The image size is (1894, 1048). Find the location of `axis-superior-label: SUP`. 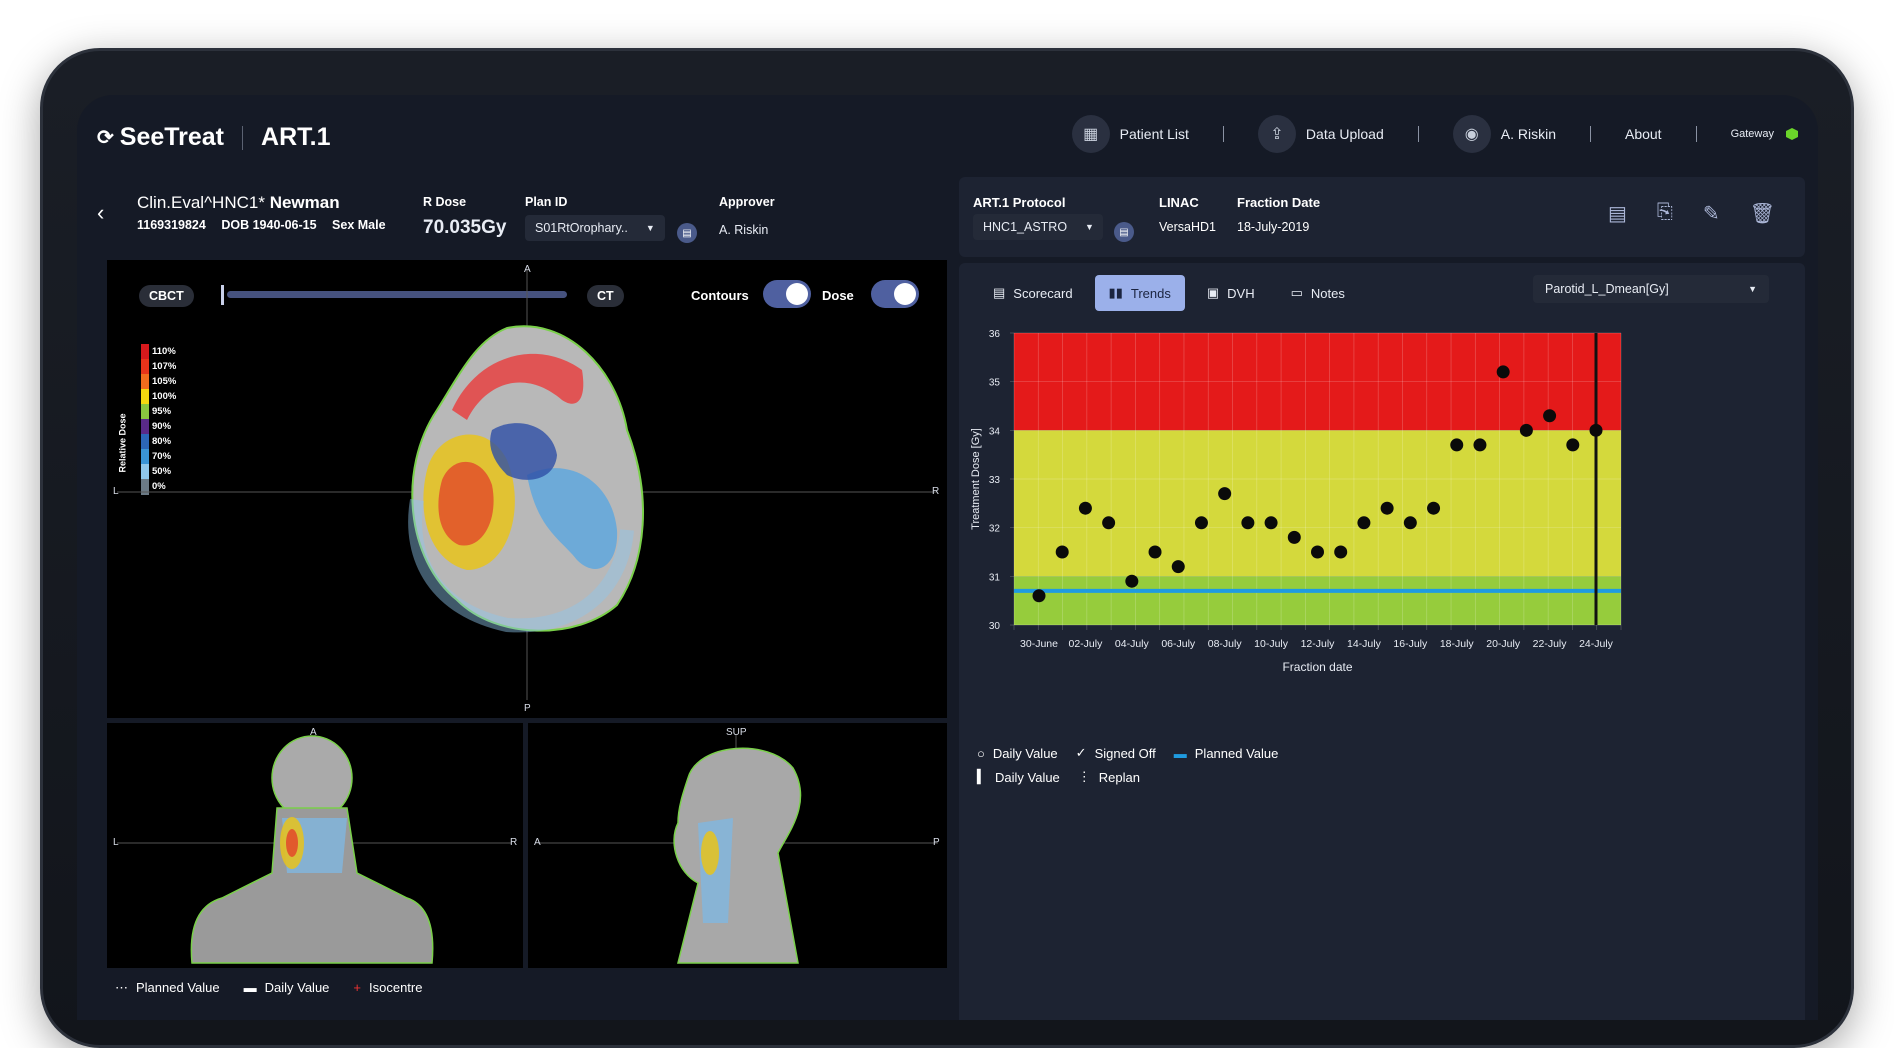

axis-superior-label: SUP is located at coordinates (736, 732).